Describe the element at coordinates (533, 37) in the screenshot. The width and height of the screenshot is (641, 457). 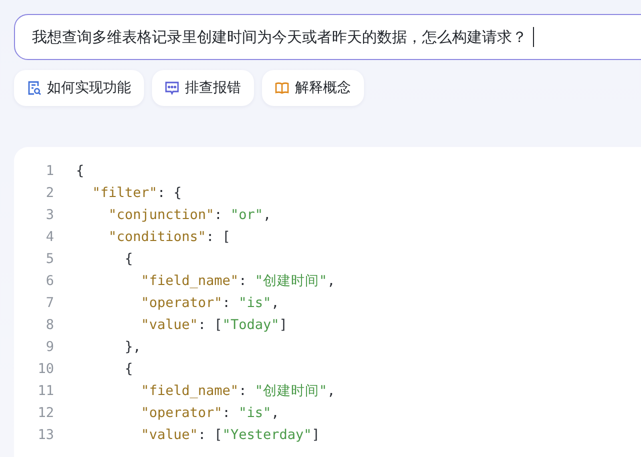
I see `text-cursor` at that location.